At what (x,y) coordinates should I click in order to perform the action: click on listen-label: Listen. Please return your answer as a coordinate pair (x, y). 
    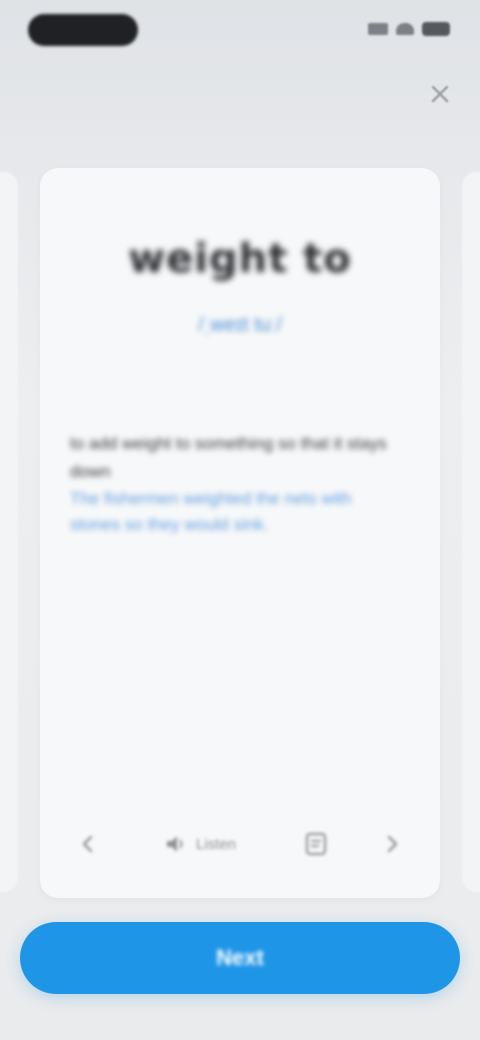
    Looking at the image, I should click on (216, 844).